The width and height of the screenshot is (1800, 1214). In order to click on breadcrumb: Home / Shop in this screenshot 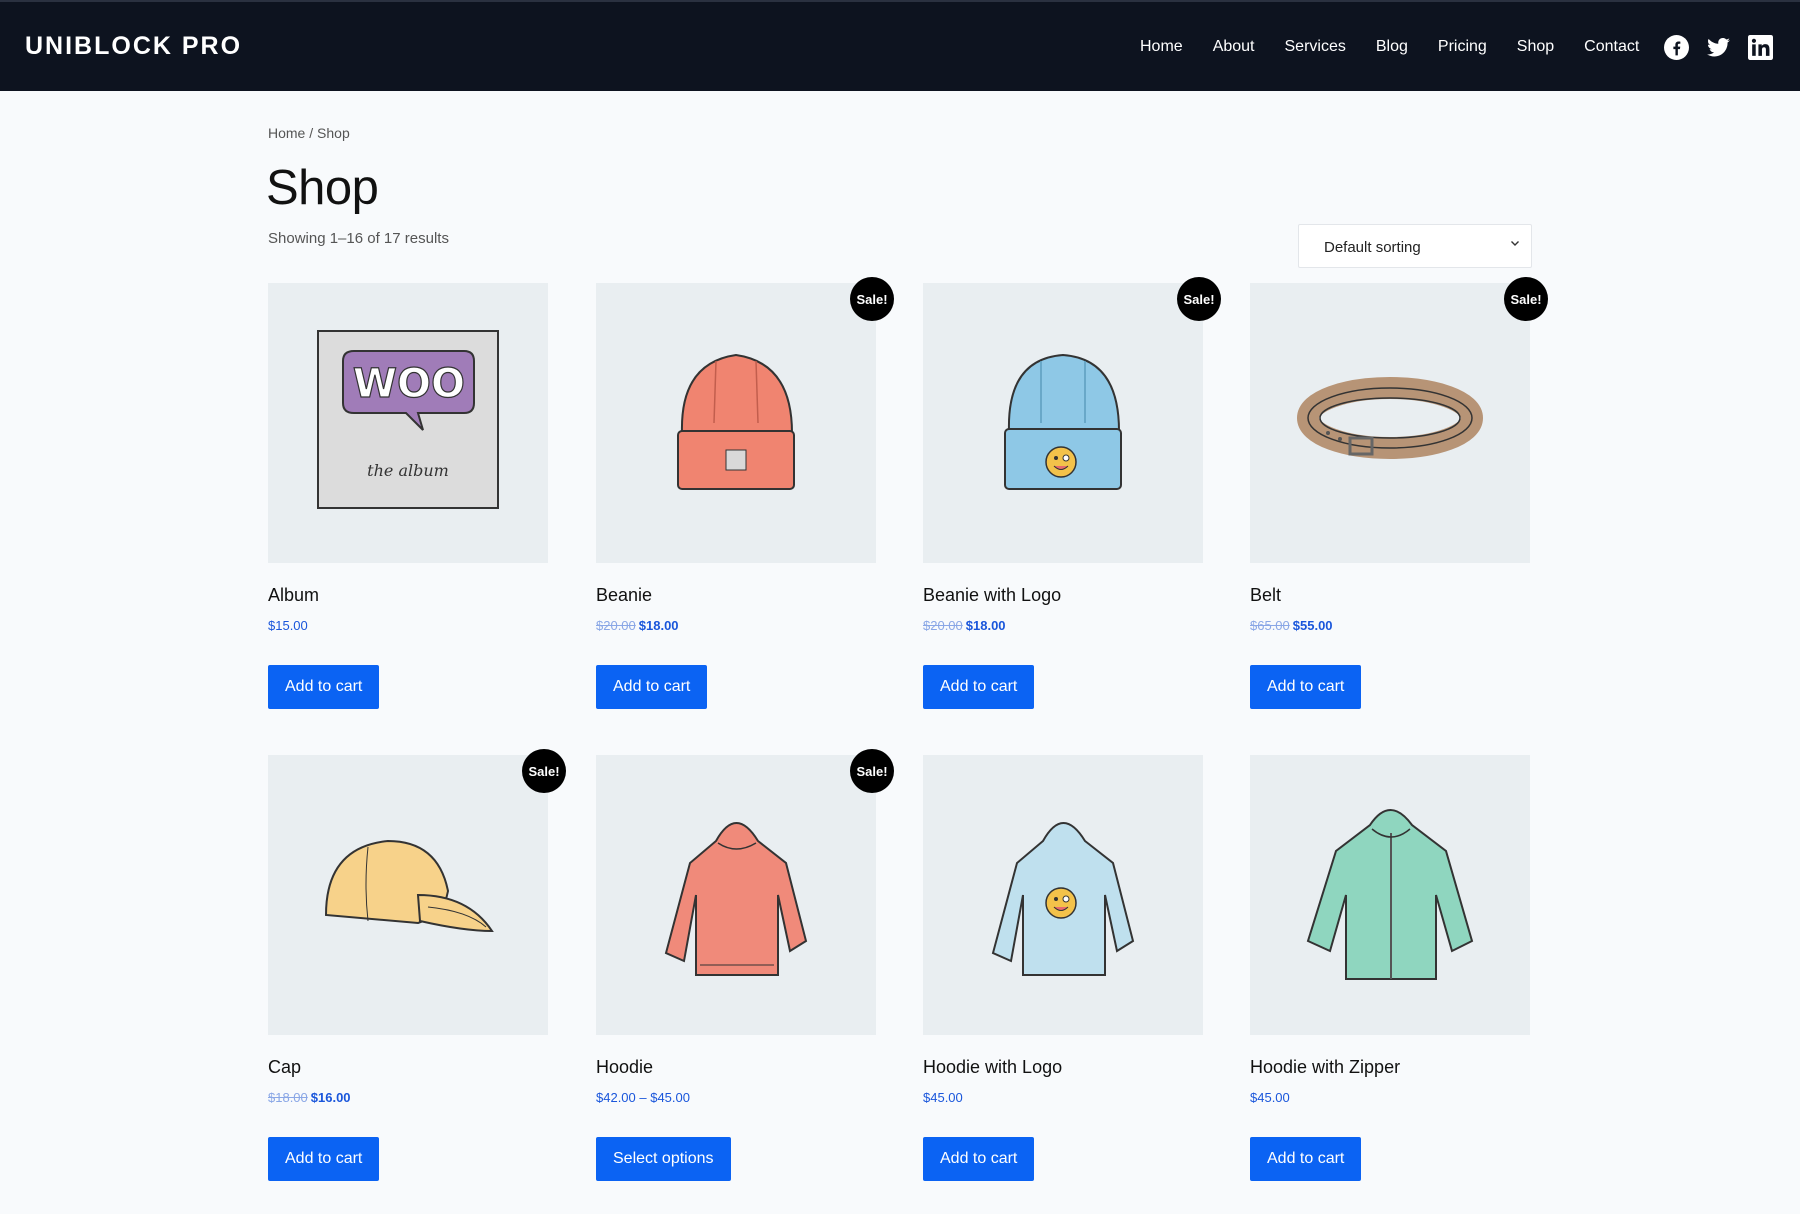, I will do `click(309, 133)`.